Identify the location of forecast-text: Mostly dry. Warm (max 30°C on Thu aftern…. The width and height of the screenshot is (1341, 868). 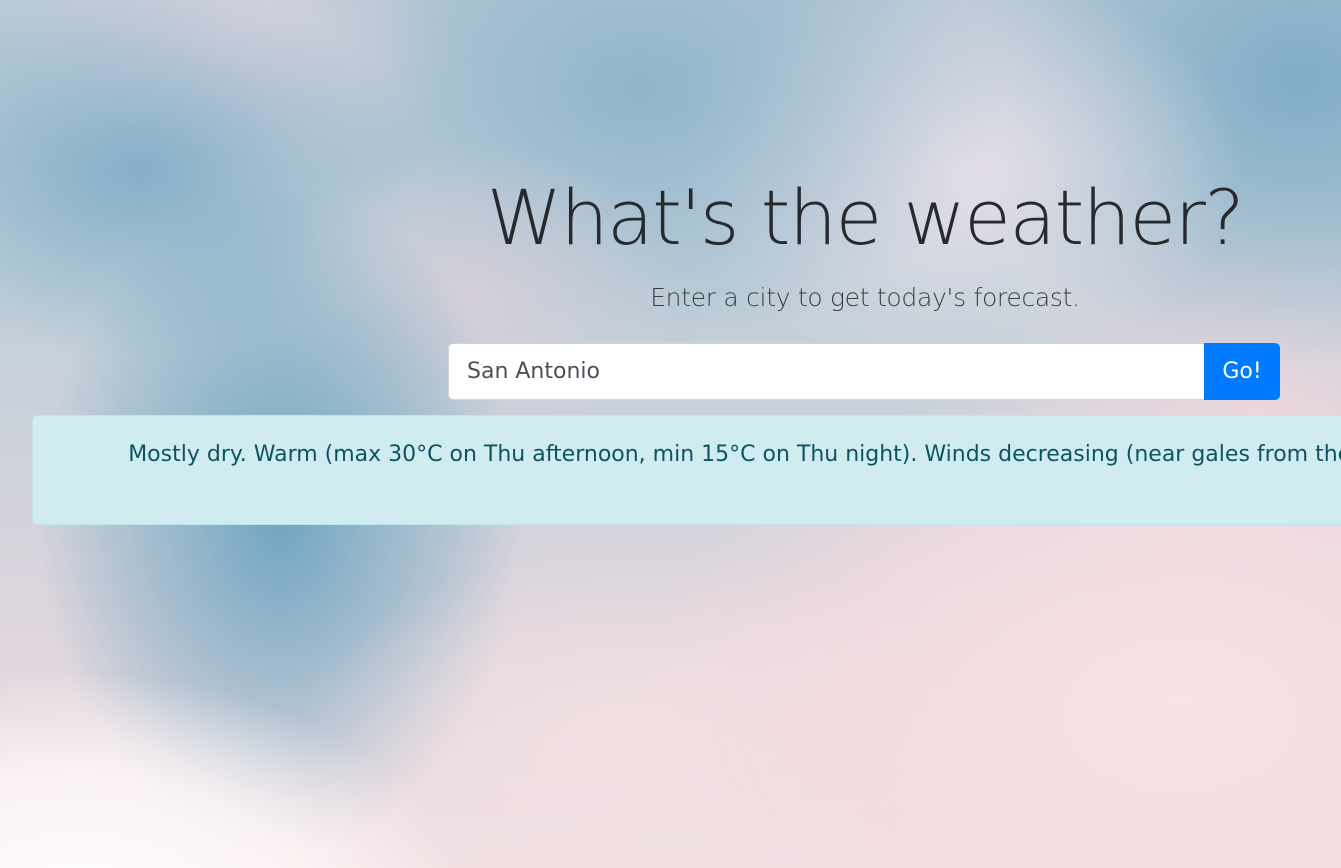
(734, 454).